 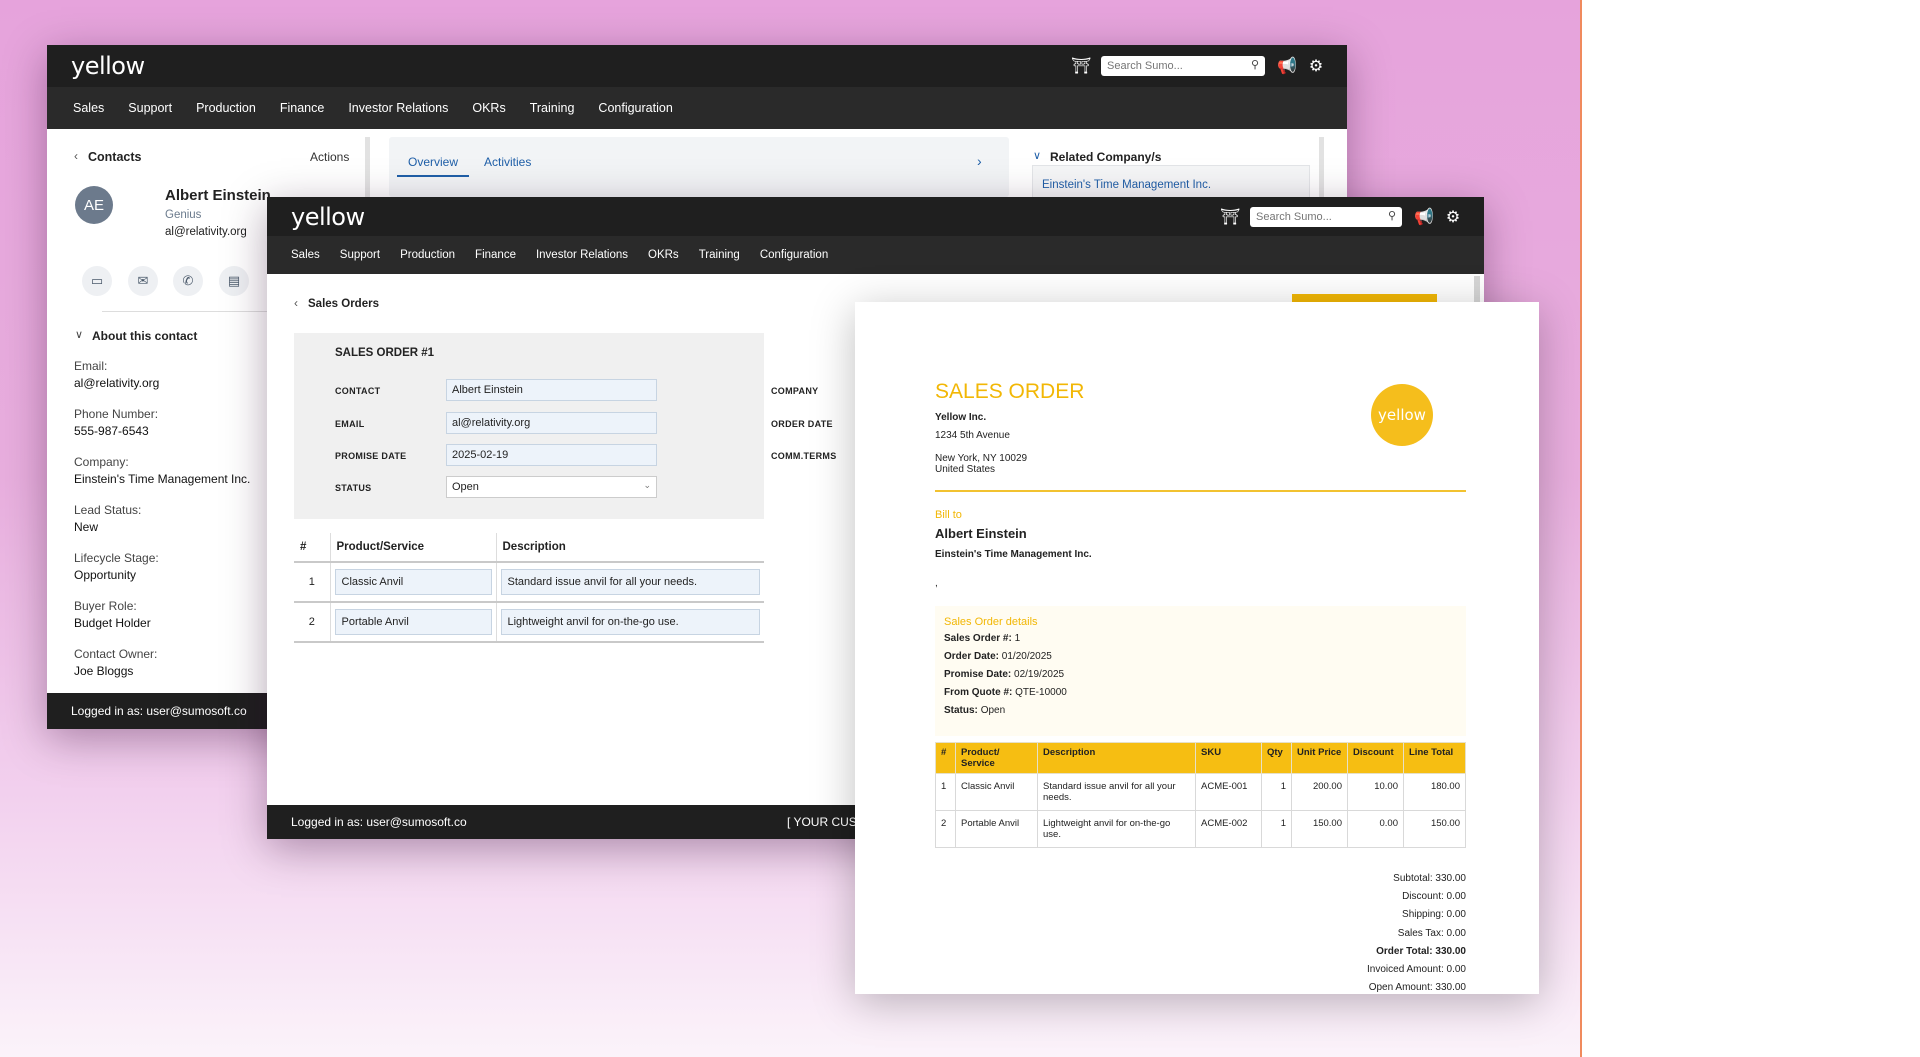 I want to click on chevron-down-icon: ∨, so click(x=79, y=334).